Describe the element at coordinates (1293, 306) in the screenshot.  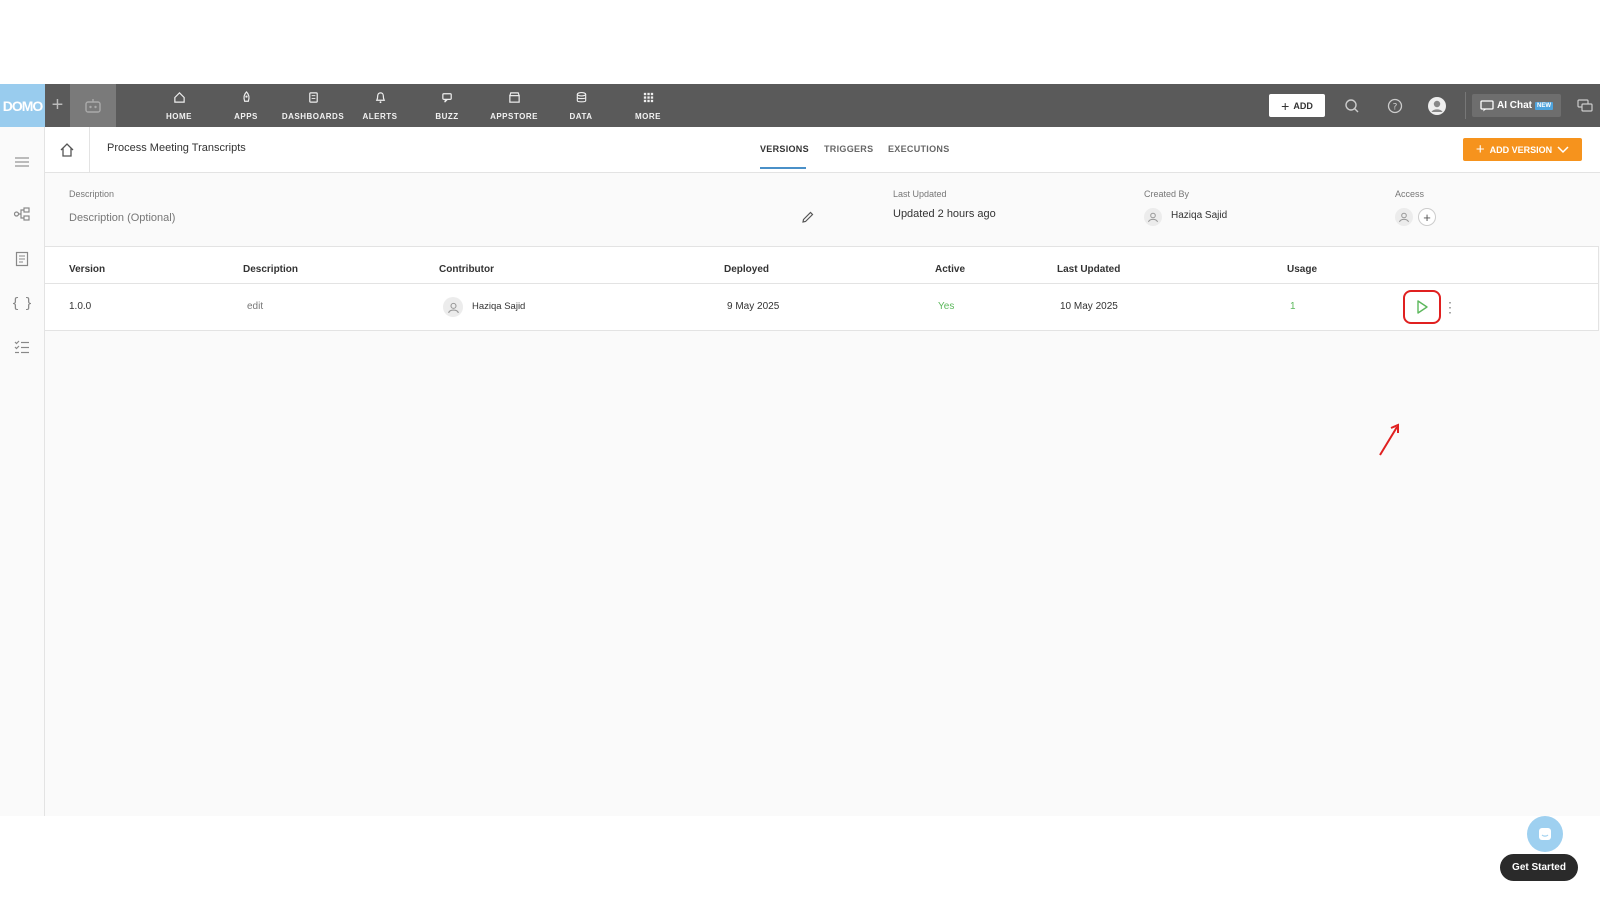
I see `usage-cell: 1` at that location.